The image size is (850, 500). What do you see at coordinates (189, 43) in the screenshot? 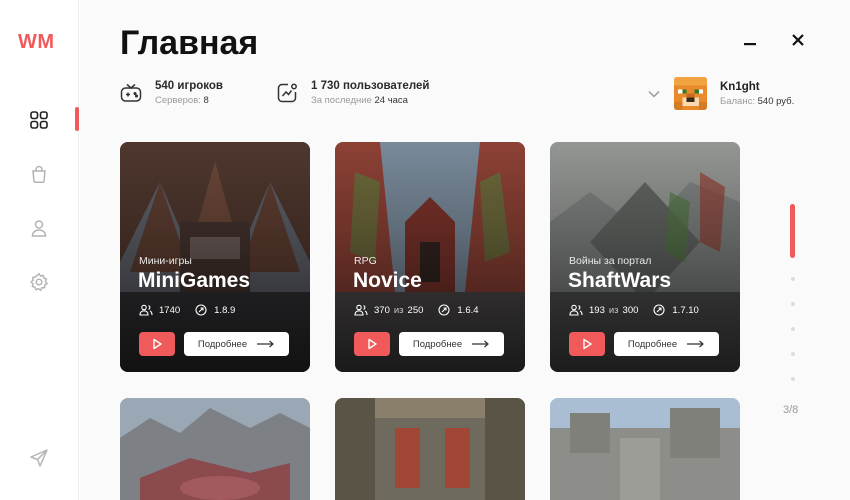
I see `page-title: Главная` at bounding box center [189, 43].